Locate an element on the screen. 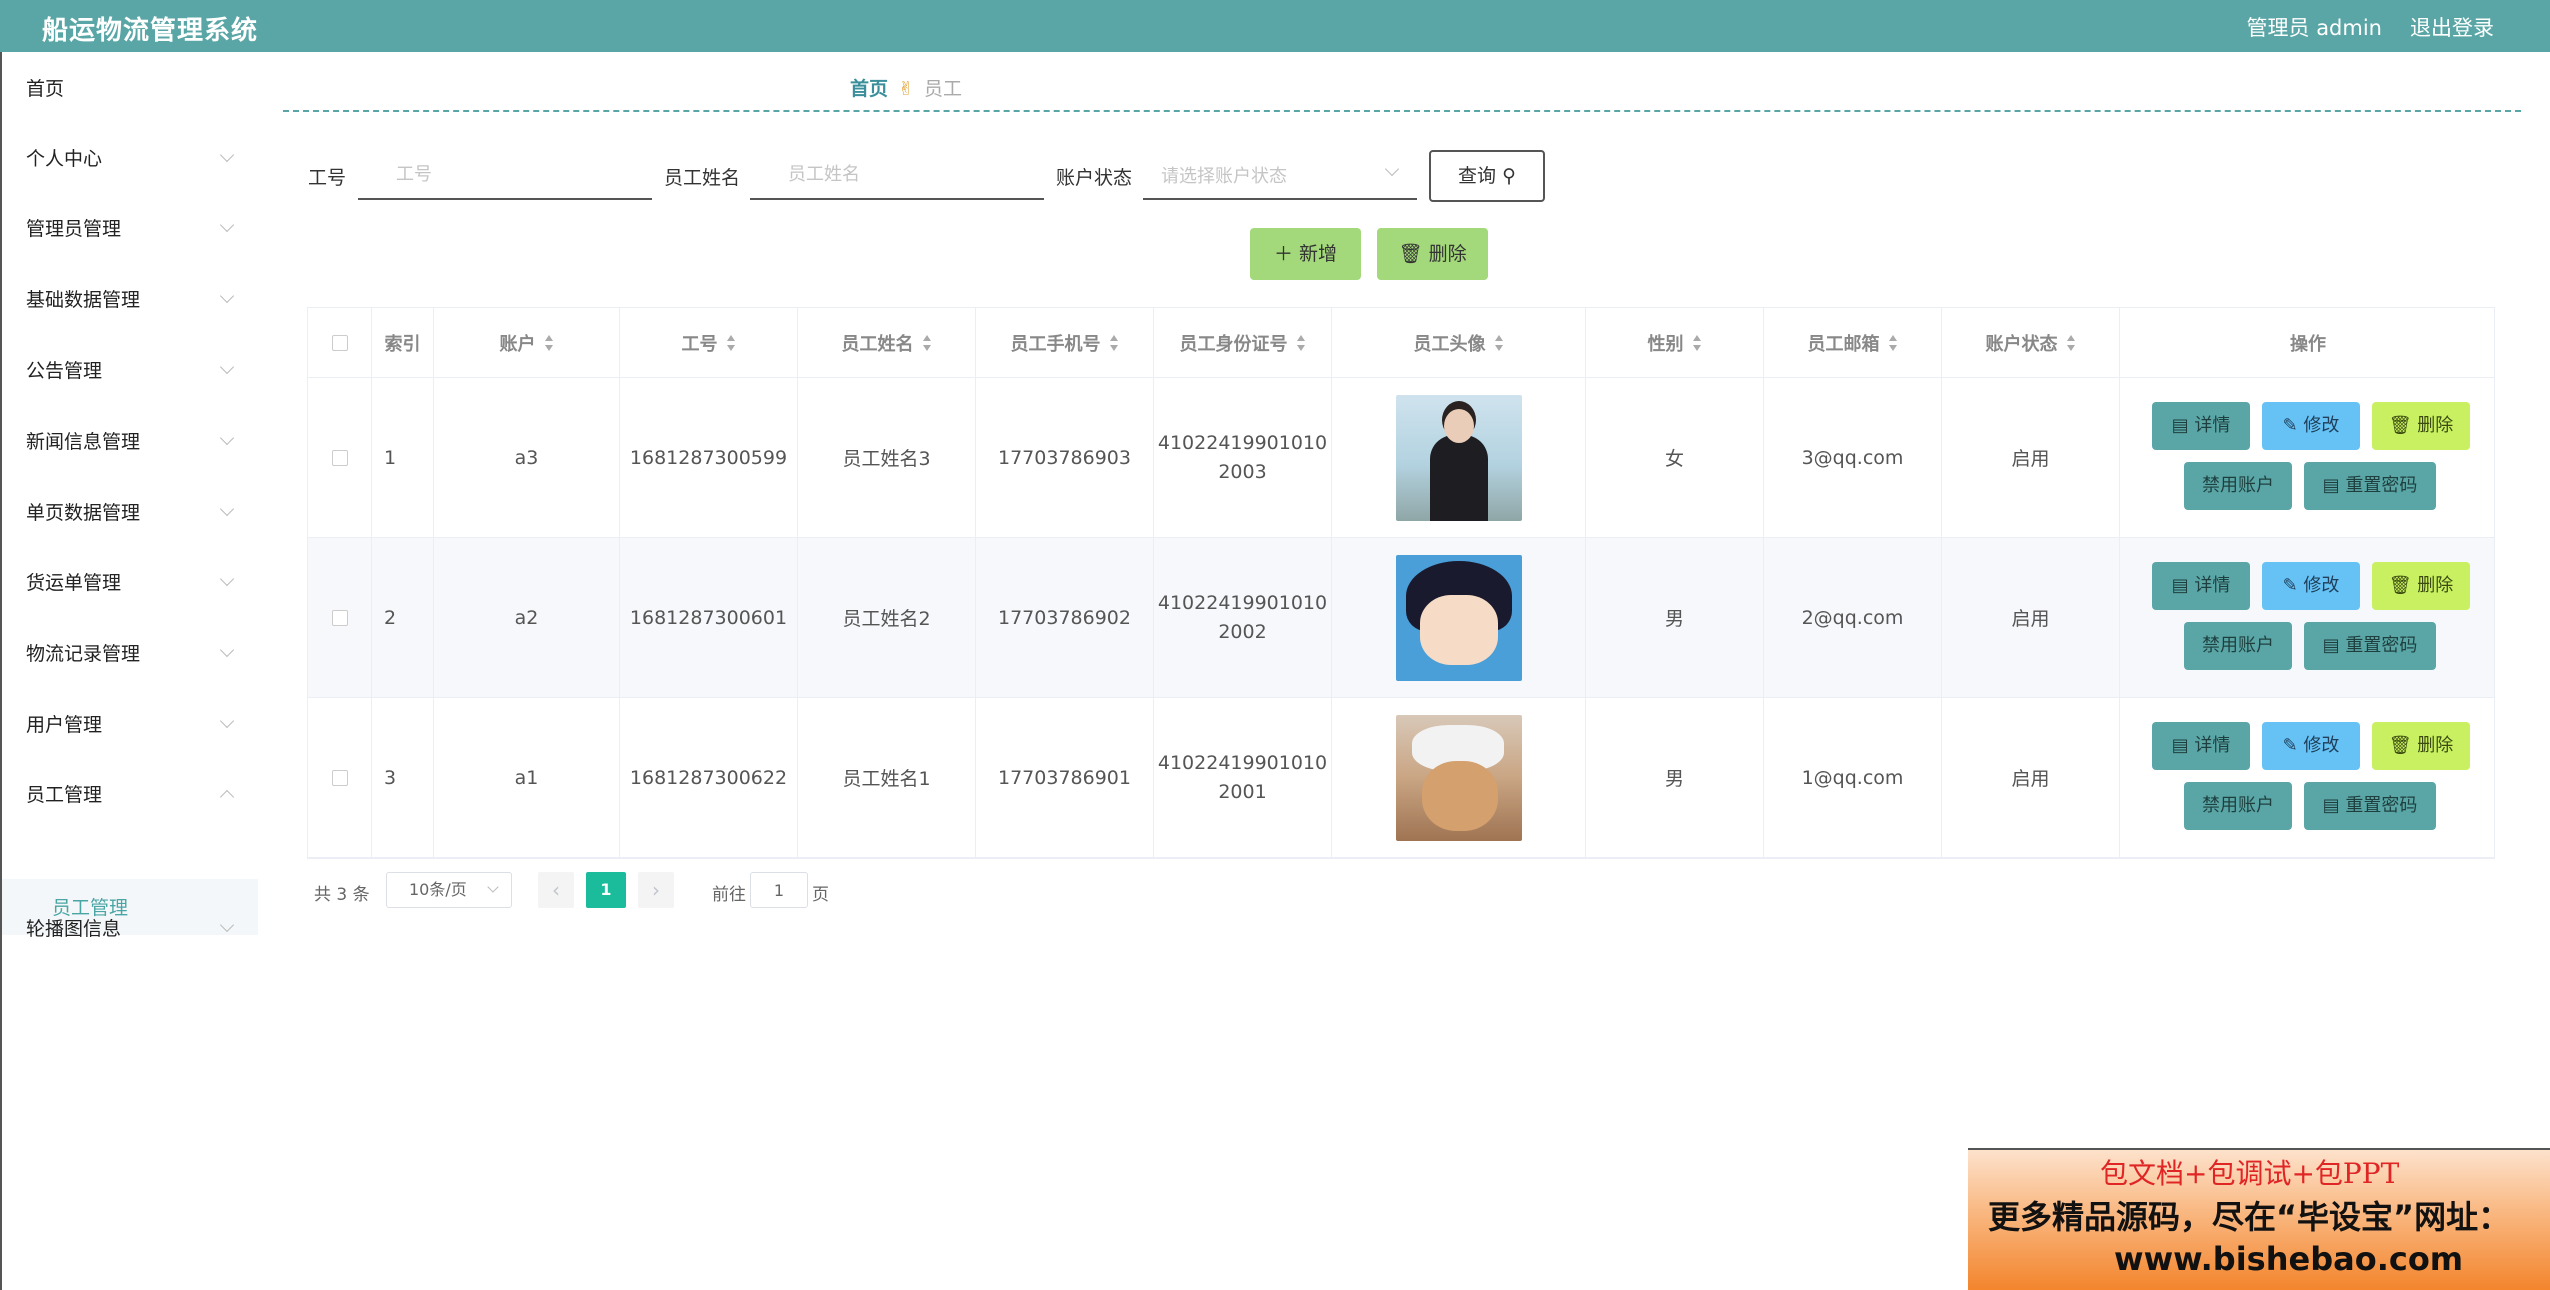  header-index-label: 索引 is located at coordinates (402, 344).